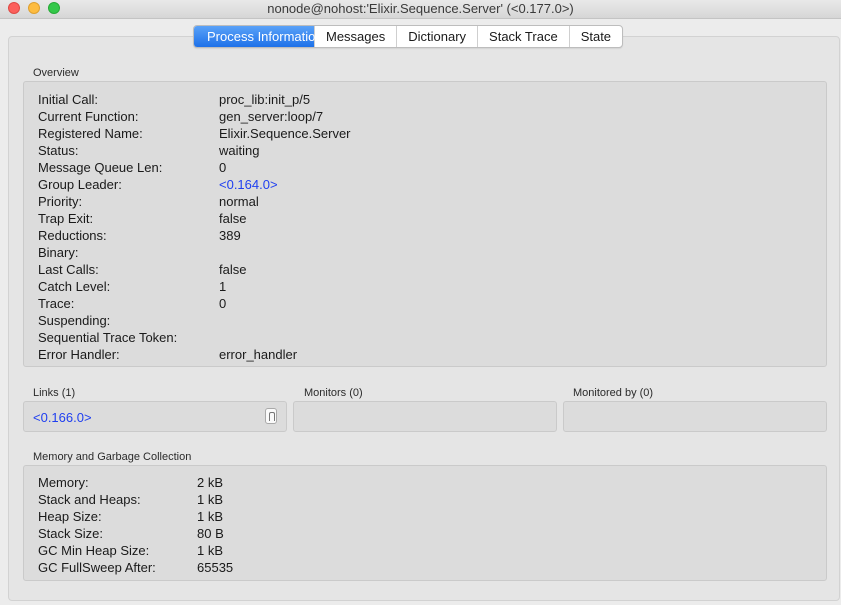  Describe the element at coordinates (54, 393) in the screenshot. I see `links-label: Links (1)` at that location.